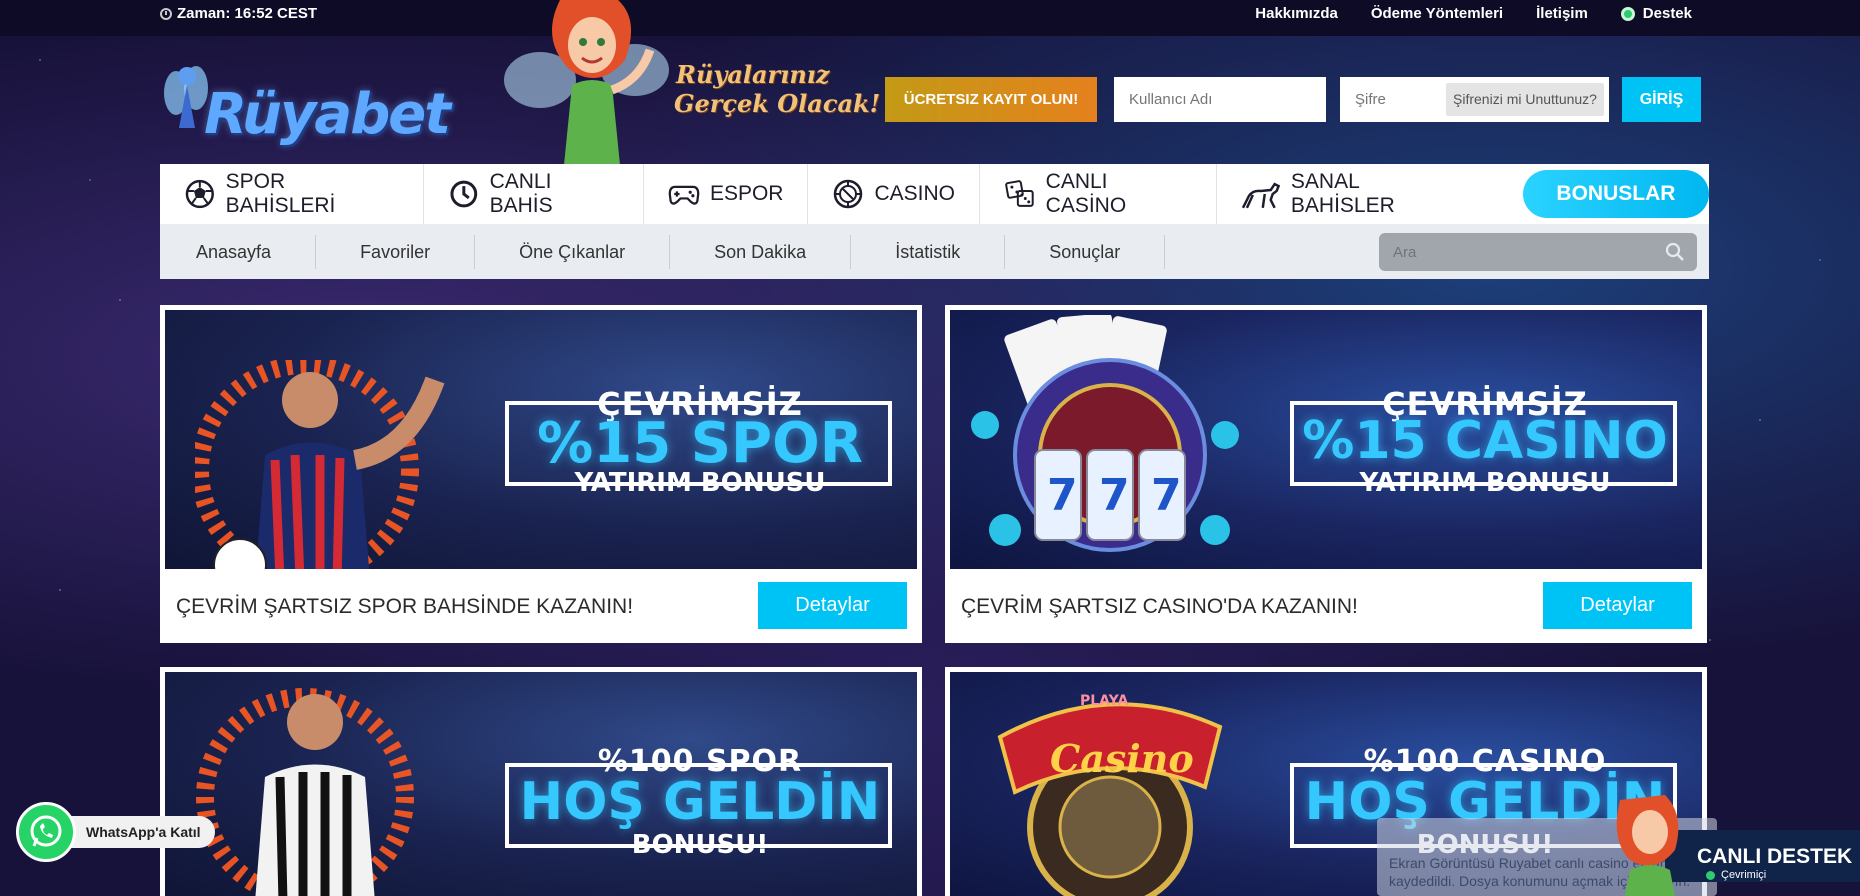 This screenshot has height=896, width=1860. I want to click on nav-sports-betting: SPOR BAHİSLERİ, so click(292, 194).